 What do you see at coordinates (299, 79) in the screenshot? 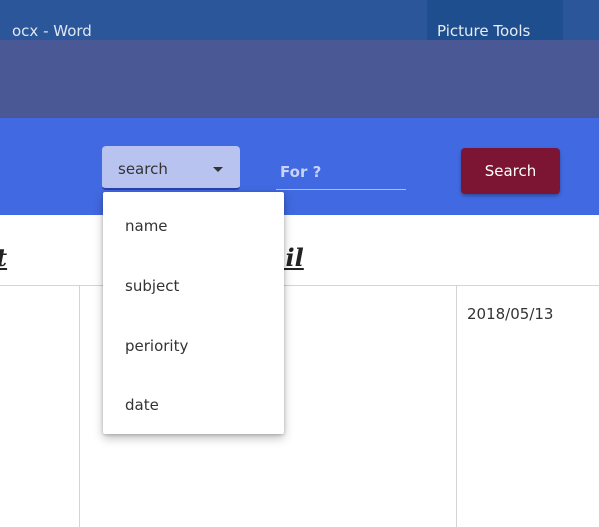
I see `app-header-band` at bounding box center [299, 79].